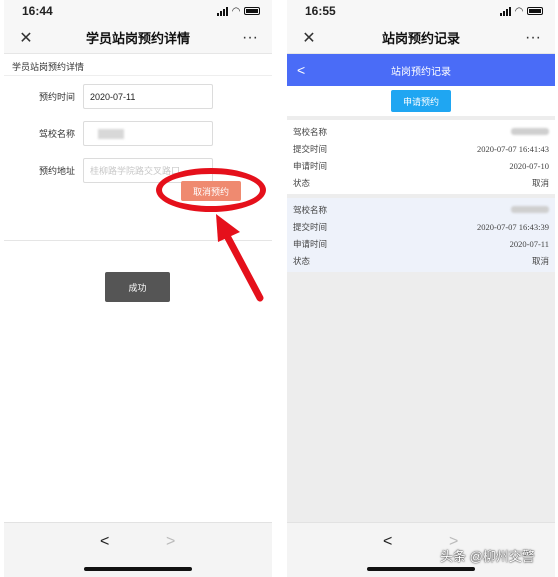  Describe the element at coordinates (170, 542) in the screenshot. I see `forward-nav-icon: >` at that location.